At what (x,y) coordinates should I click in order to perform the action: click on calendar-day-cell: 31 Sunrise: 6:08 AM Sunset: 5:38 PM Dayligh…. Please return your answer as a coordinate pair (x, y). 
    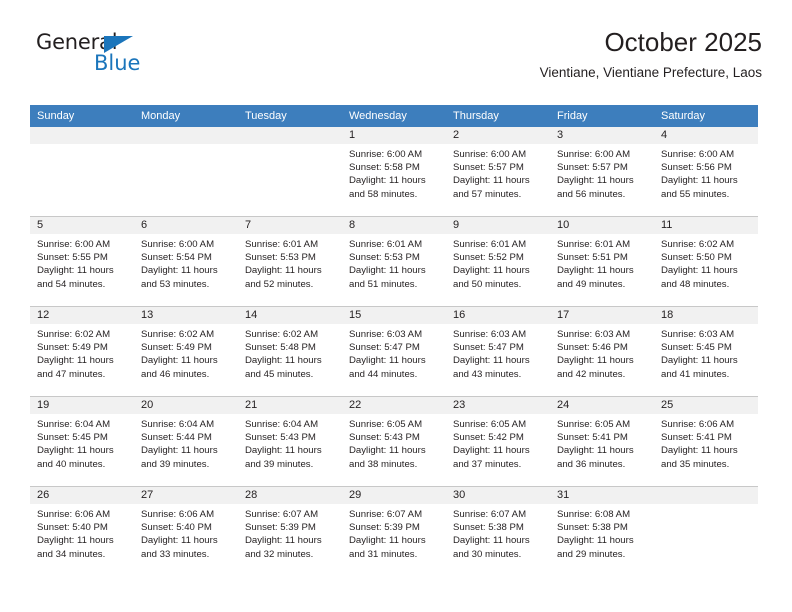
    Looking at the image, I should click on (602, 531).